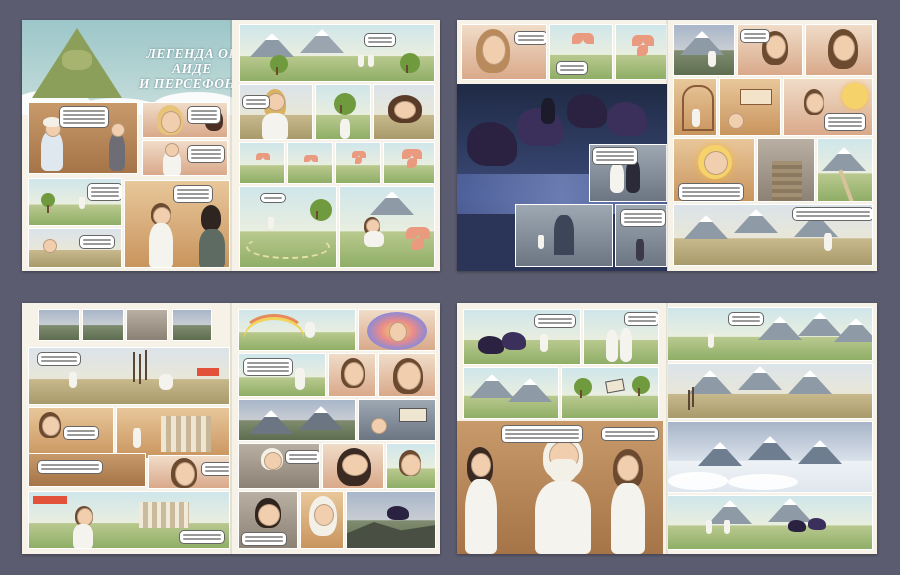 The width and height of the screenshot is (900, 575). What do you see at coordinates (185, 158) in the screenshot?
I see `panel-demeter` at bounding box center [185, 158].